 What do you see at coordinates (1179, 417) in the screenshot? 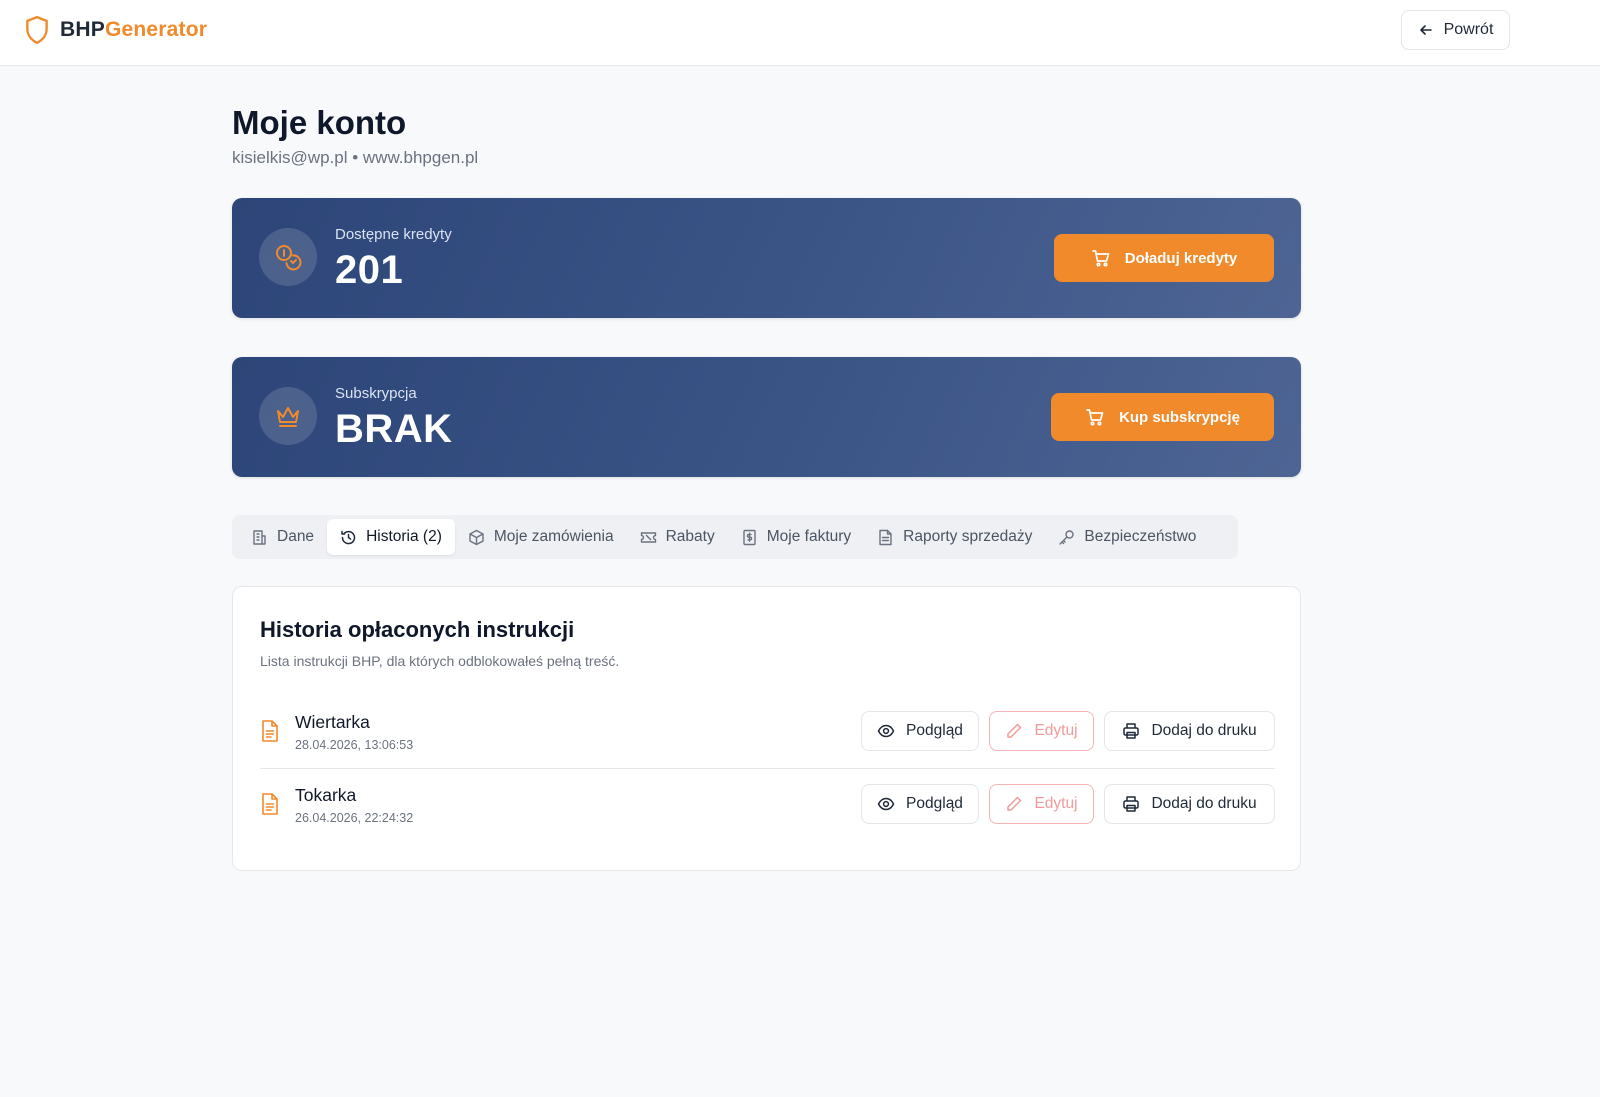
I see `buy-subscription-label: Kup subskrypcję` at bounding box center [1179, 417].